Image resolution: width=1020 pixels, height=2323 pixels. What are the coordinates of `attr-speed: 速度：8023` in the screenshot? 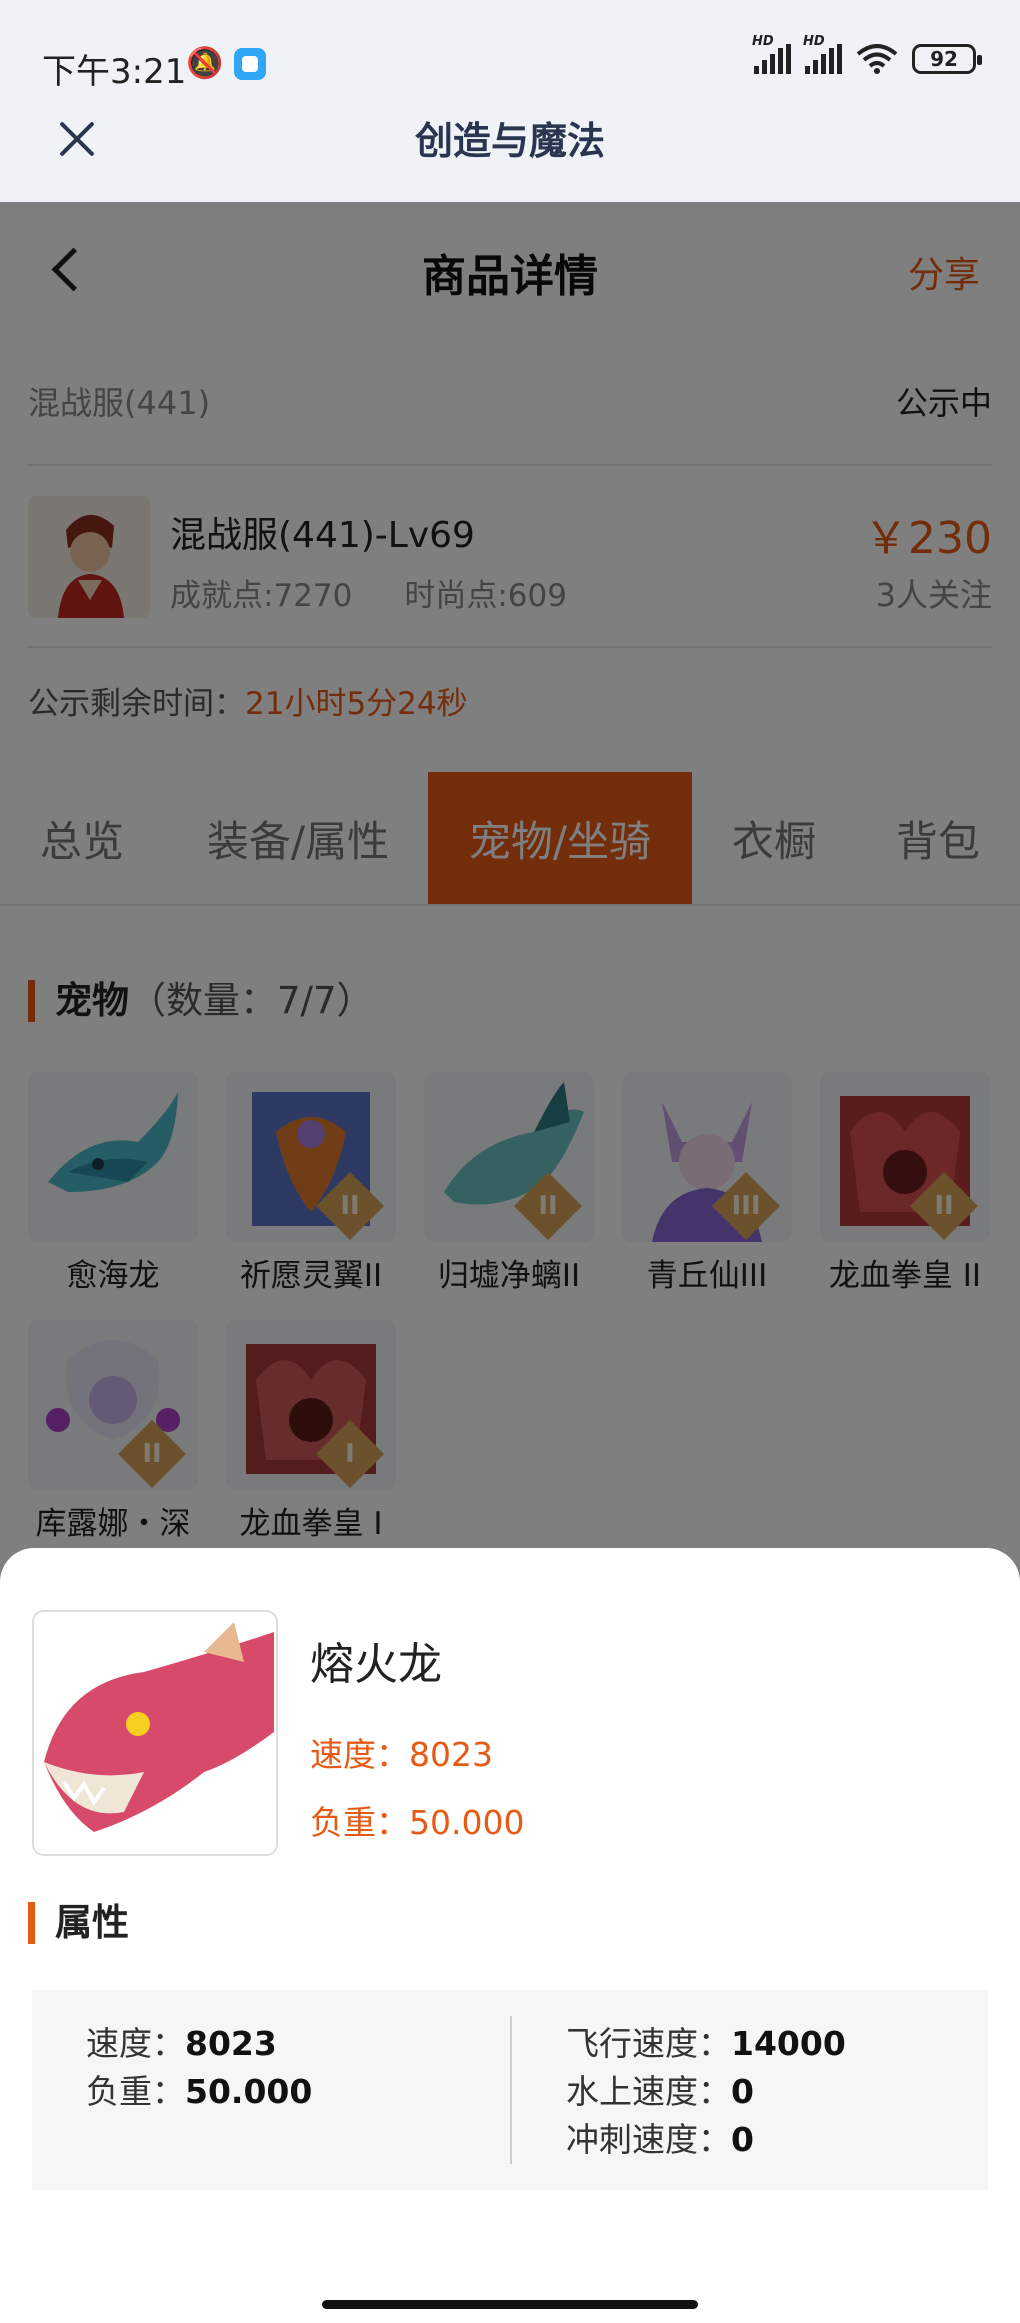 It's located at (181, 2043).